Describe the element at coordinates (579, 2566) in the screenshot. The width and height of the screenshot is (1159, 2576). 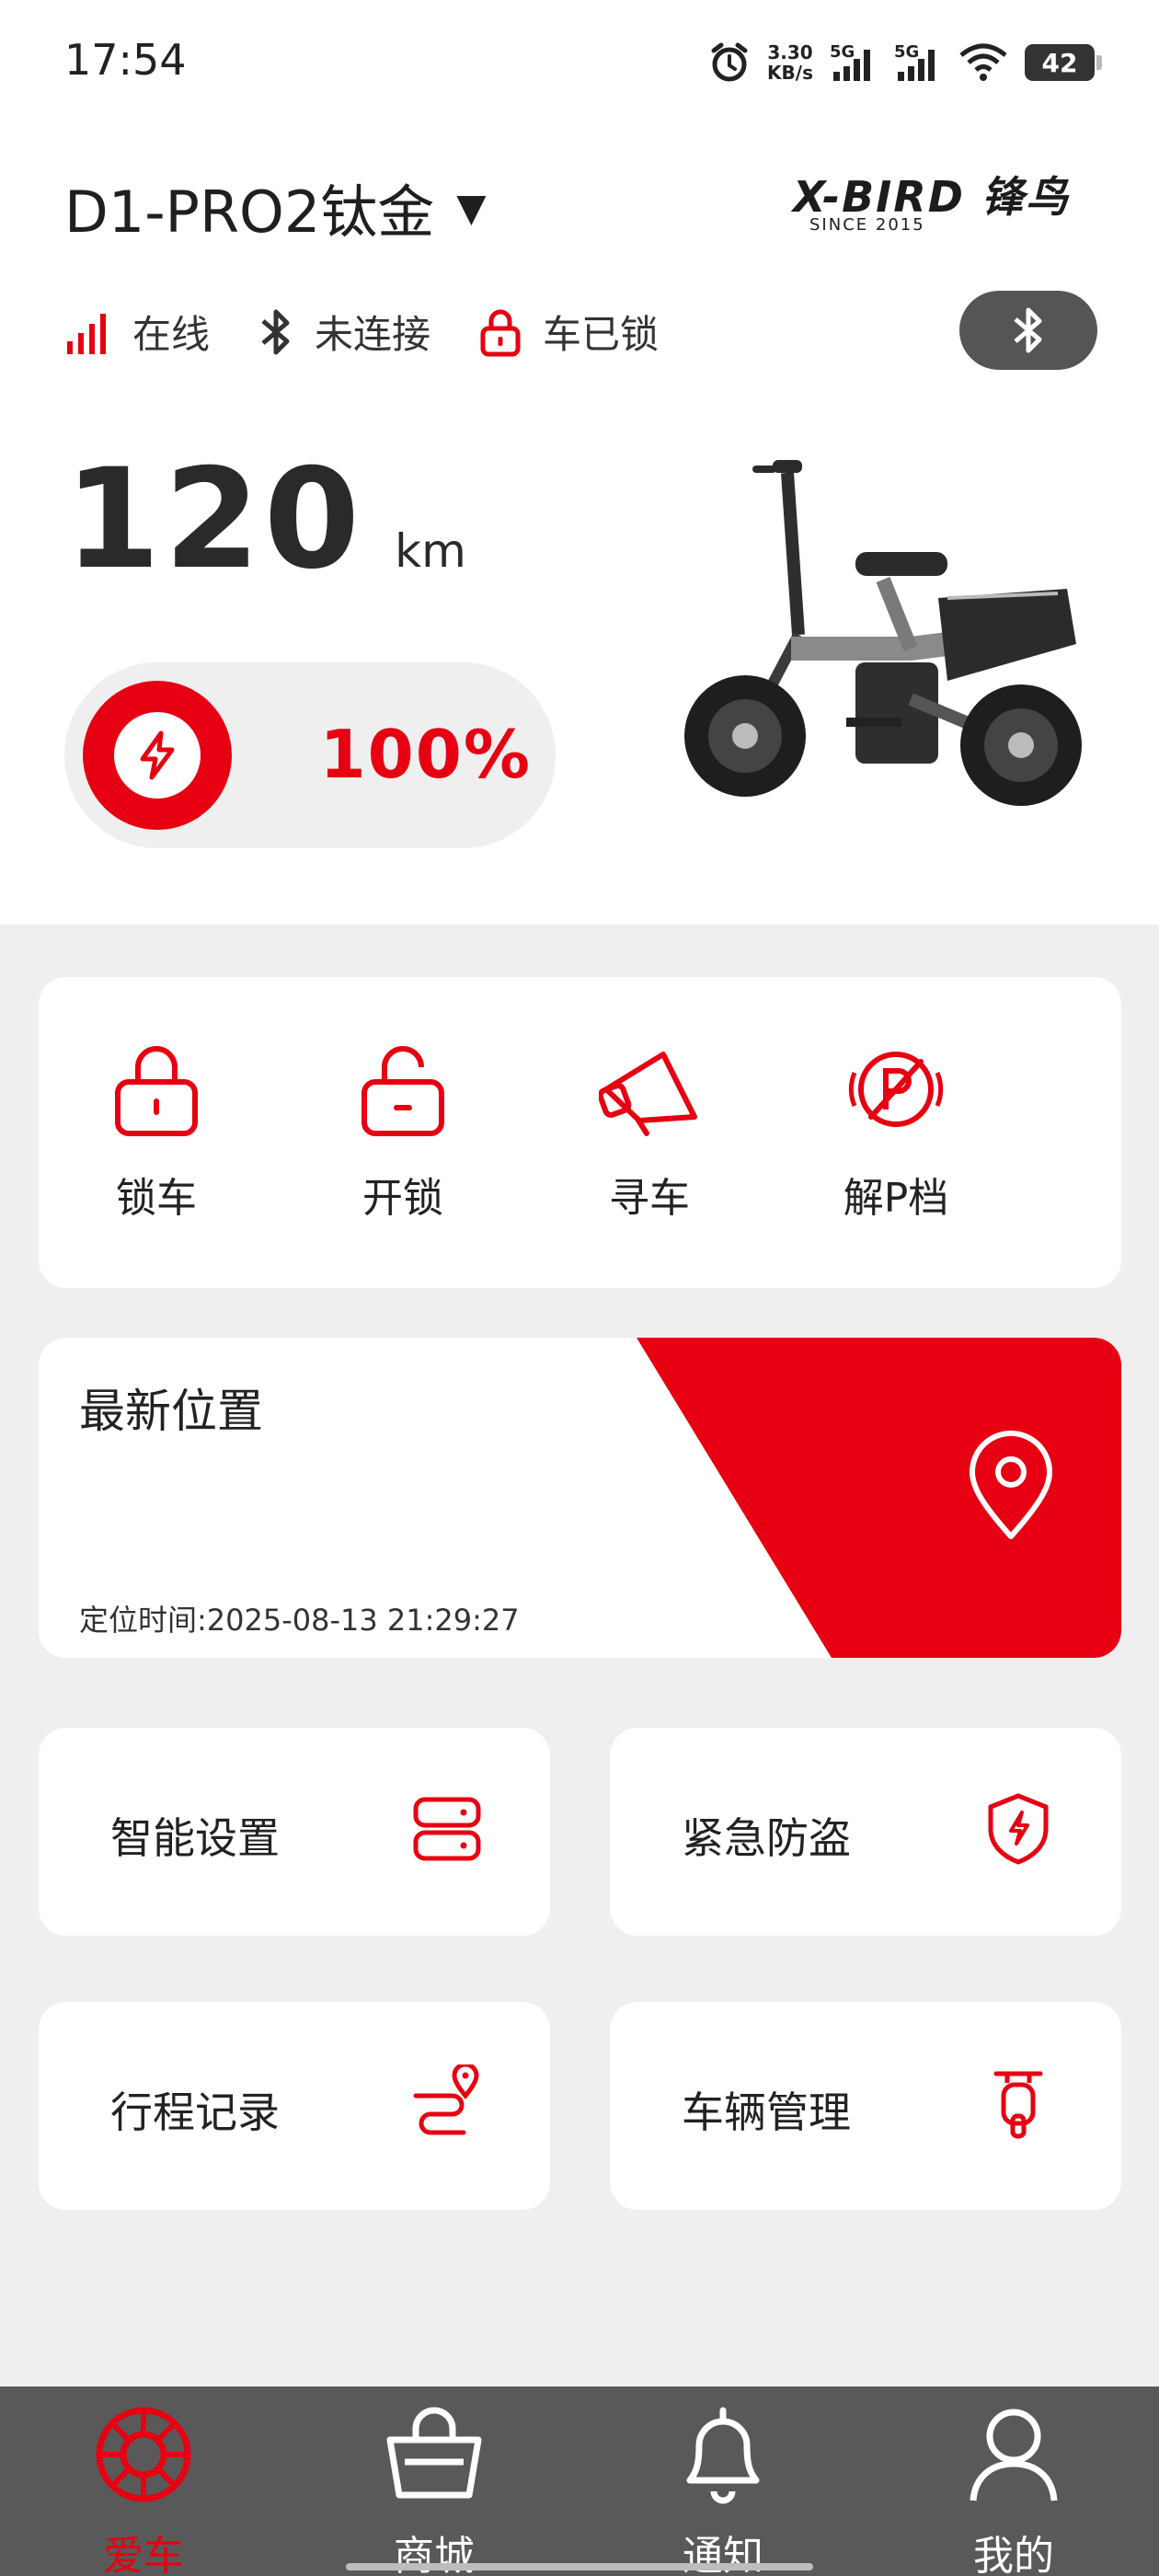
I see `home-indicator` at that location.